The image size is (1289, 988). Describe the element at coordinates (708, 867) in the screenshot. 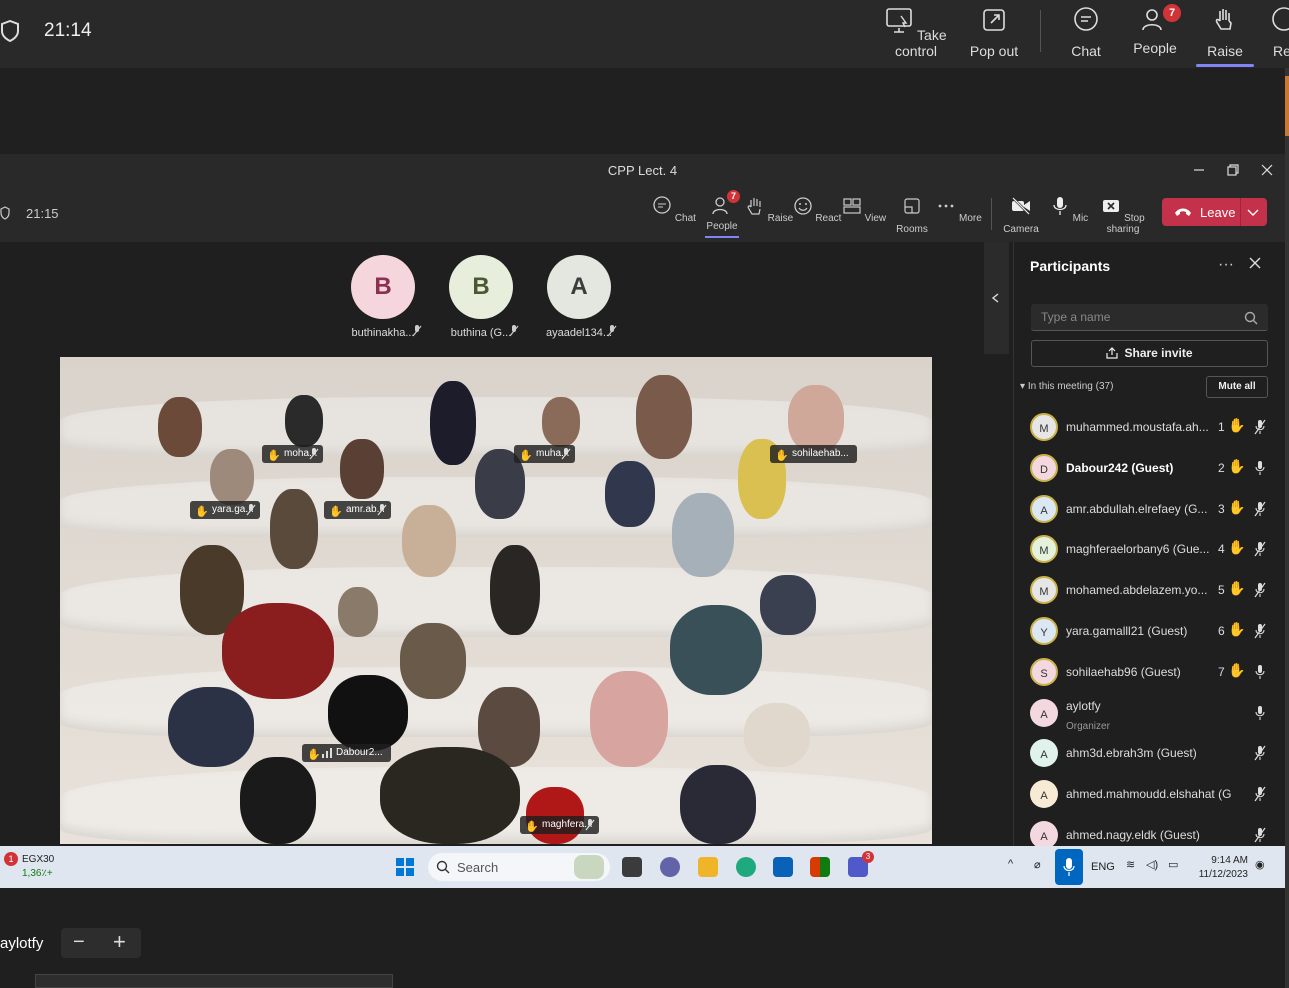

I see `file-explorer-icon` at that location.